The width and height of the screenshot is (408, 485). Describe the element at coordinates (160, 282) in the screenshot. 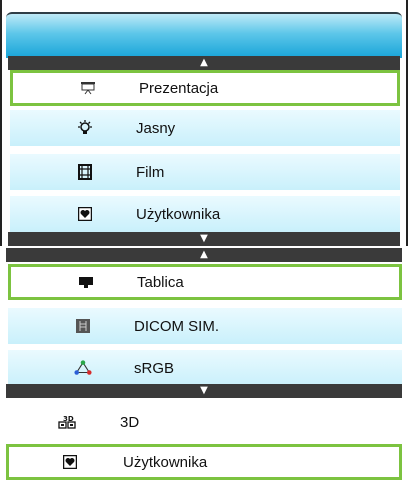

I see `menu-item-label: Tablica` at that location.